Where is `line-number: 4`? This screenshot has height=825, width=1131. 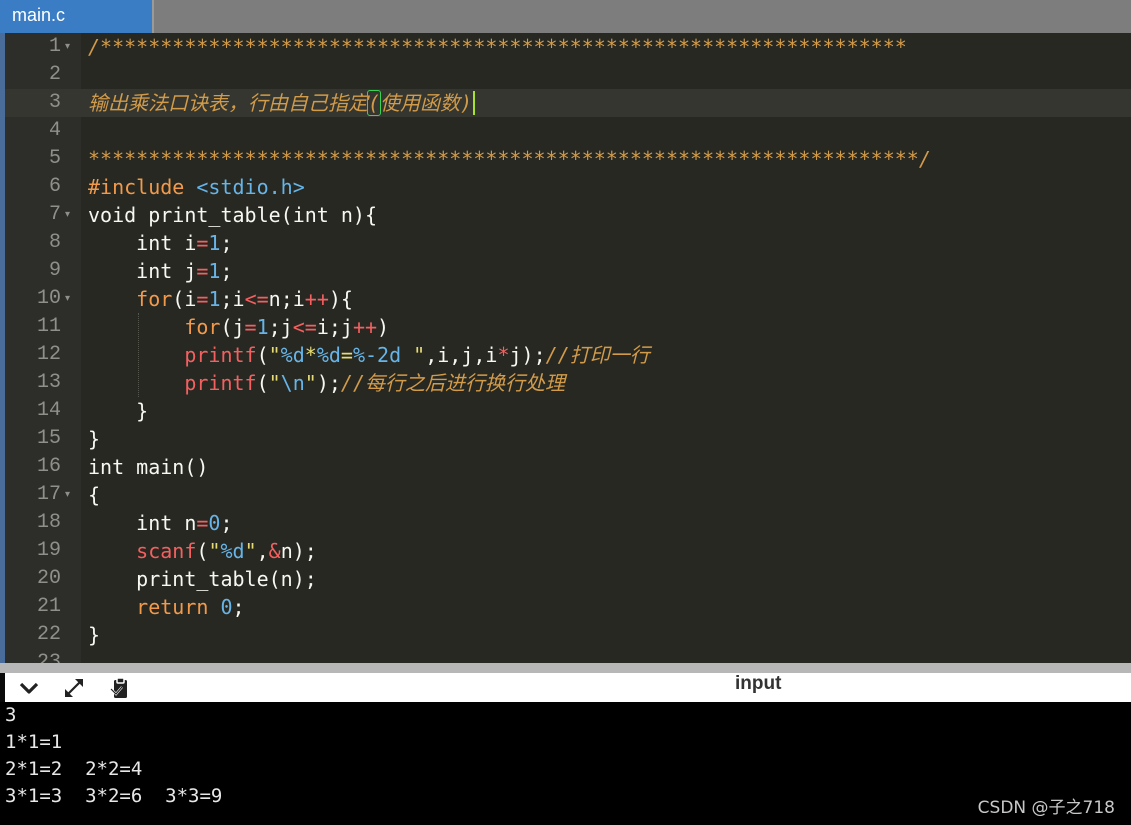
line-number: 4 is located at coordinates (54, 130).